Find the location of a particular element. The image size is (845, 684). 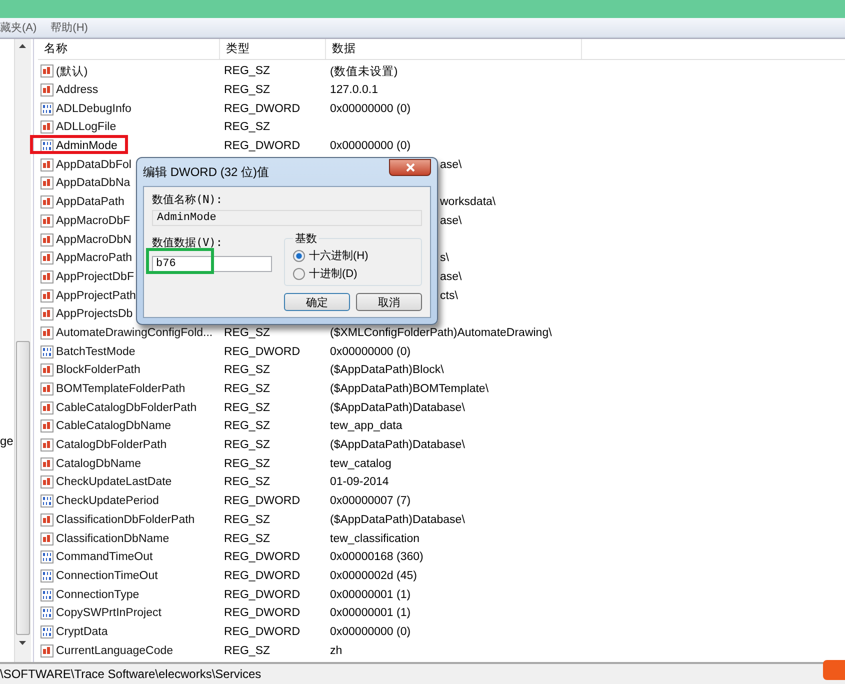

table-cell-text: 0x00000000 (0) is located at coordinates (370, 632).